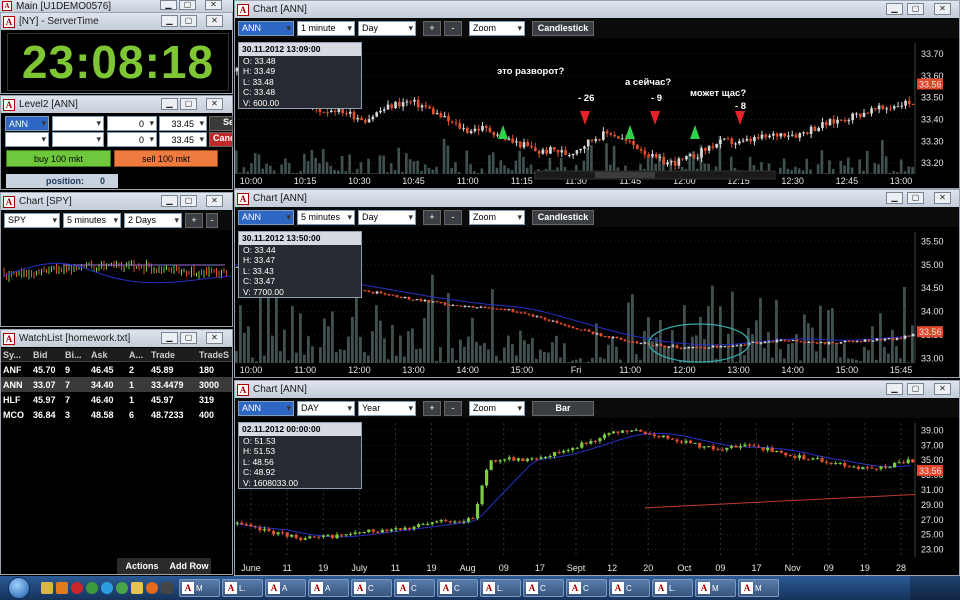  I want to click on watchlist-actions-button: Actions, so click(142, 566).